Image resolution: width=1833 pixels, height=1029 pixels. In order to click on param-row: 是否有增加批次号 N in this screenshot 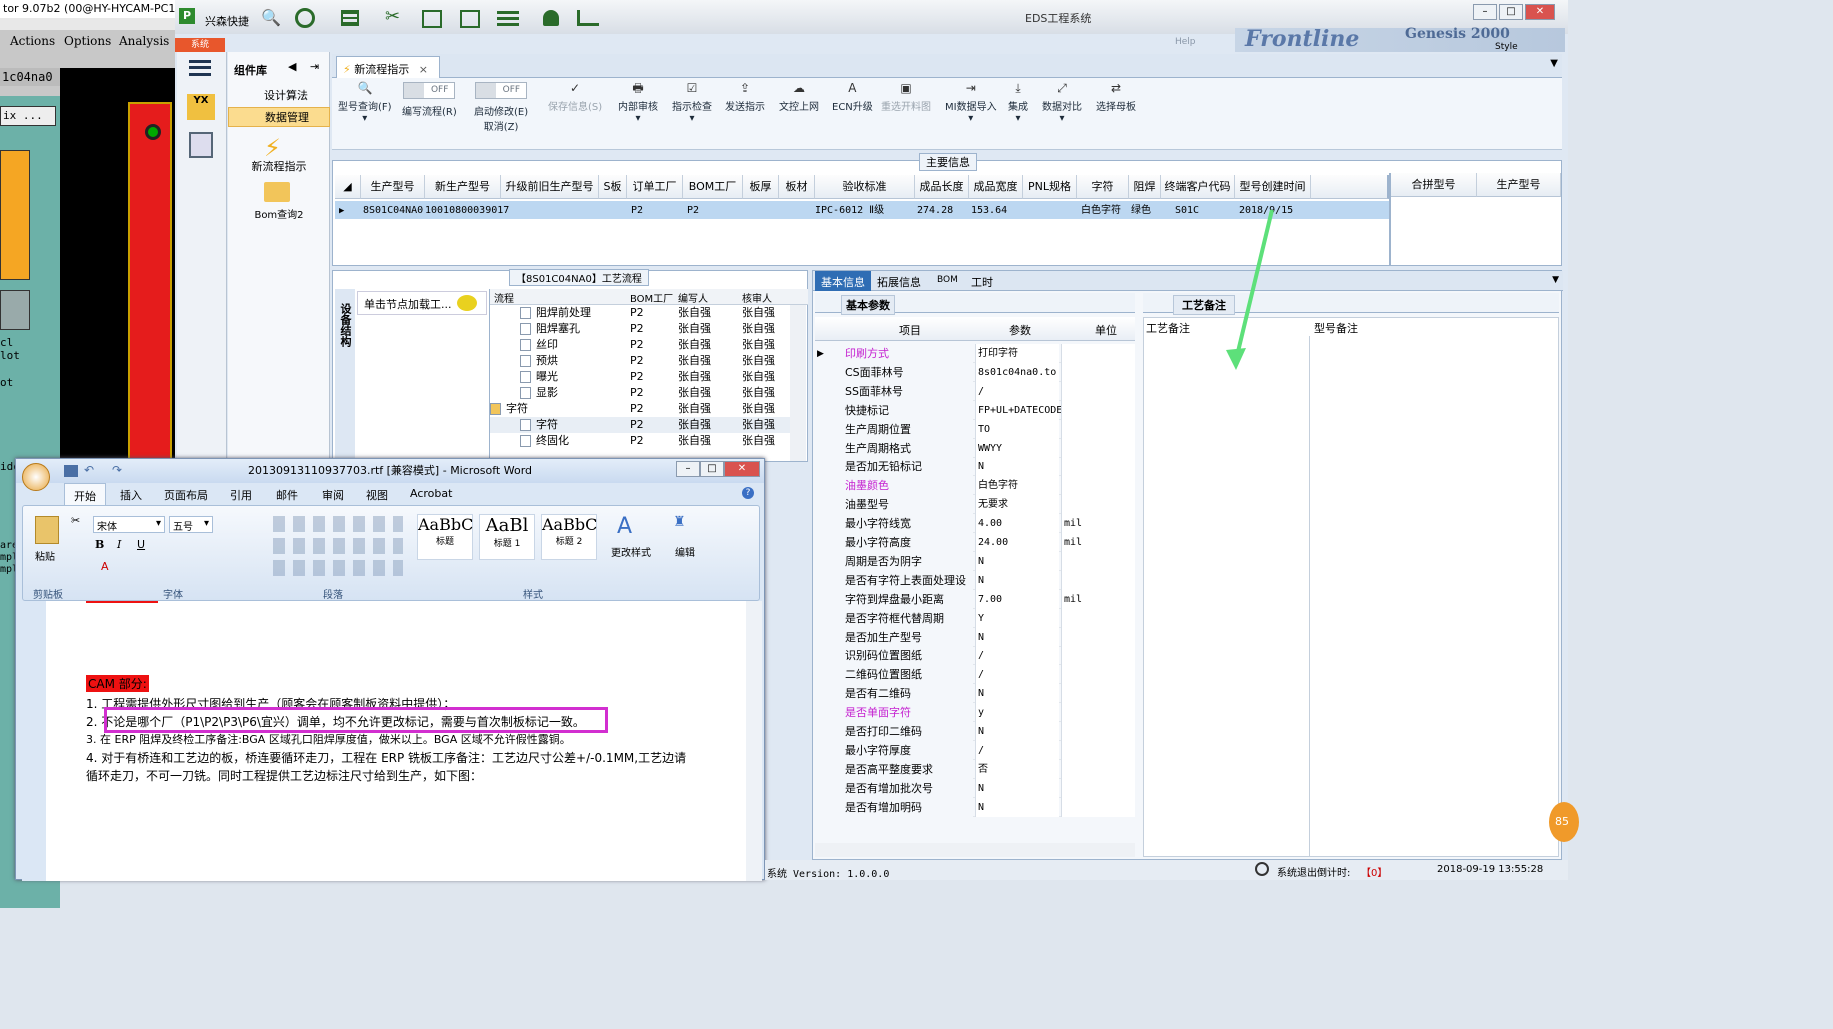, I will do `click(989, 788)`.